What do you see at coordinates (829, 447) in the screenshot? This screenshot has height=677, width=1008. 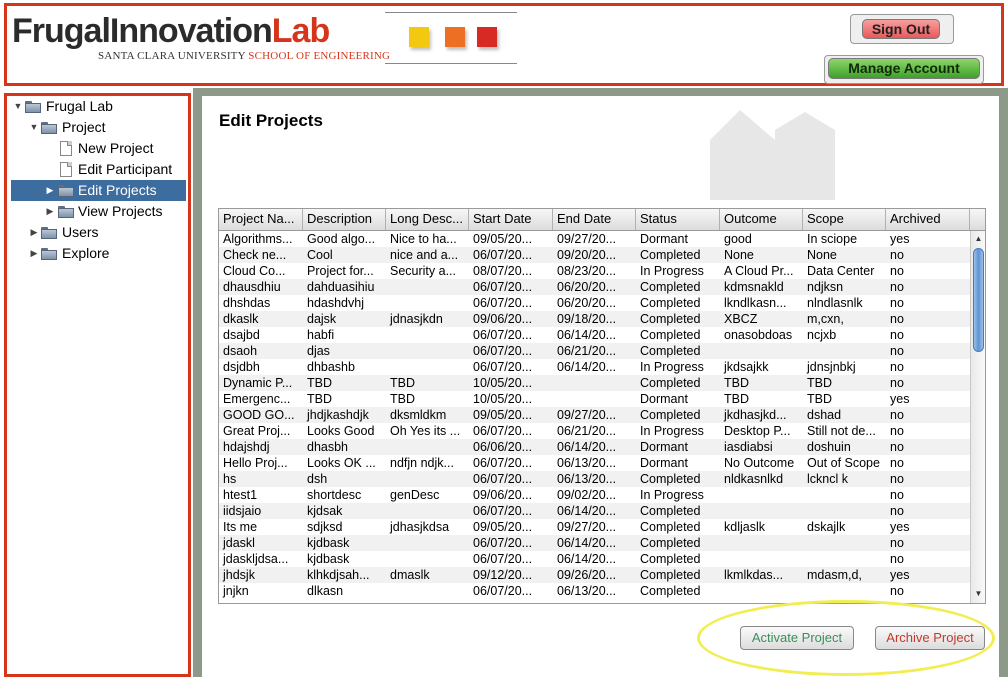 I see `table-cell: doshuin` at bounding box center [829, 447].